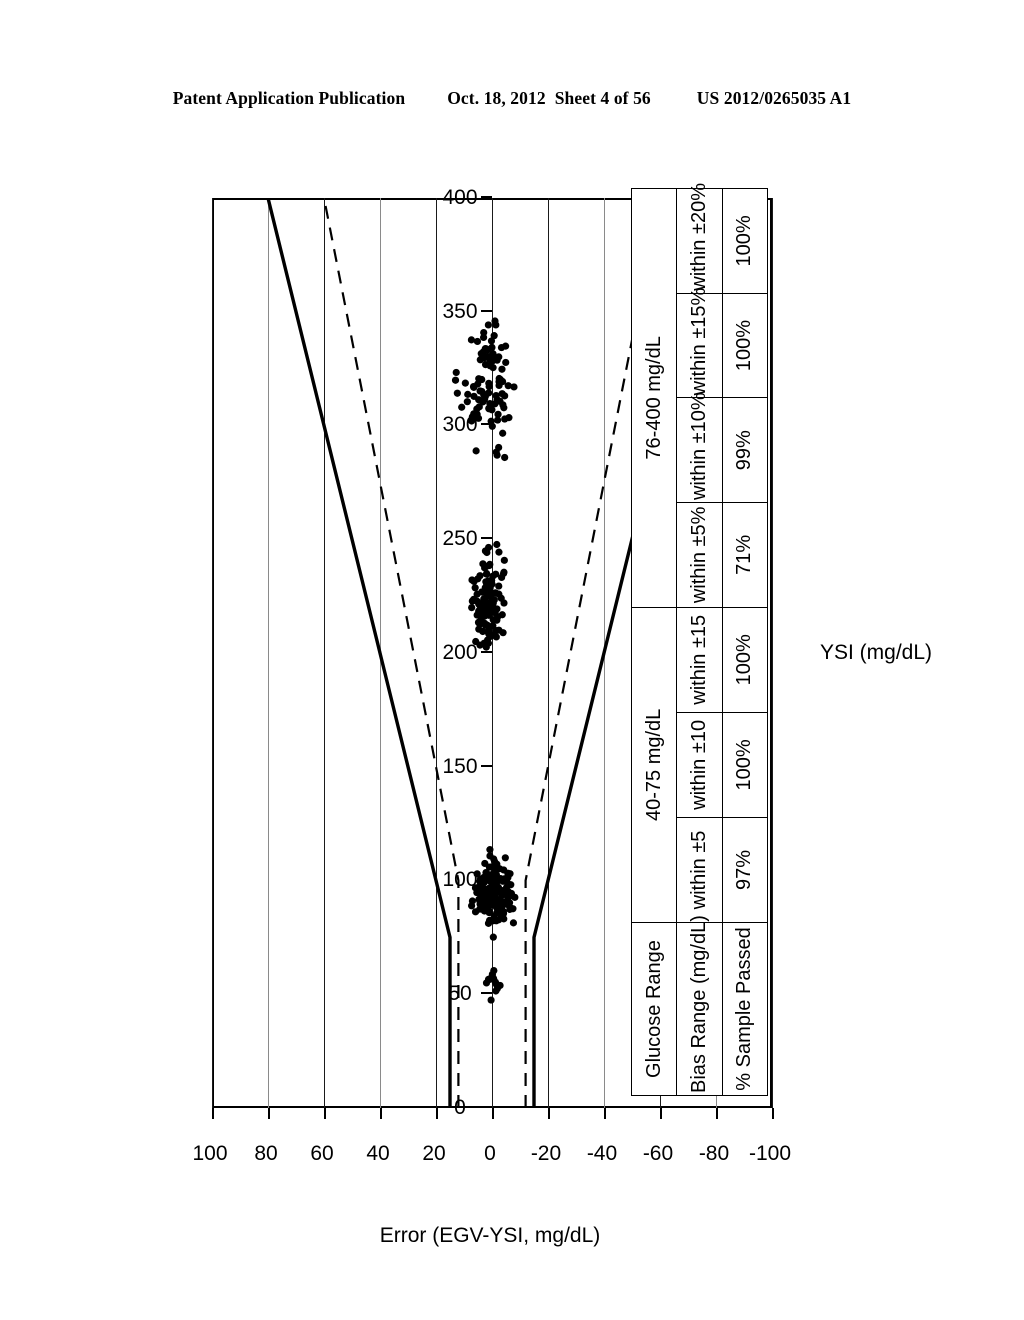 The width and height of the screenshot is (1024, 1320). I want to click on group-header-0: 40-75 mg/dL, so click(654, 765).